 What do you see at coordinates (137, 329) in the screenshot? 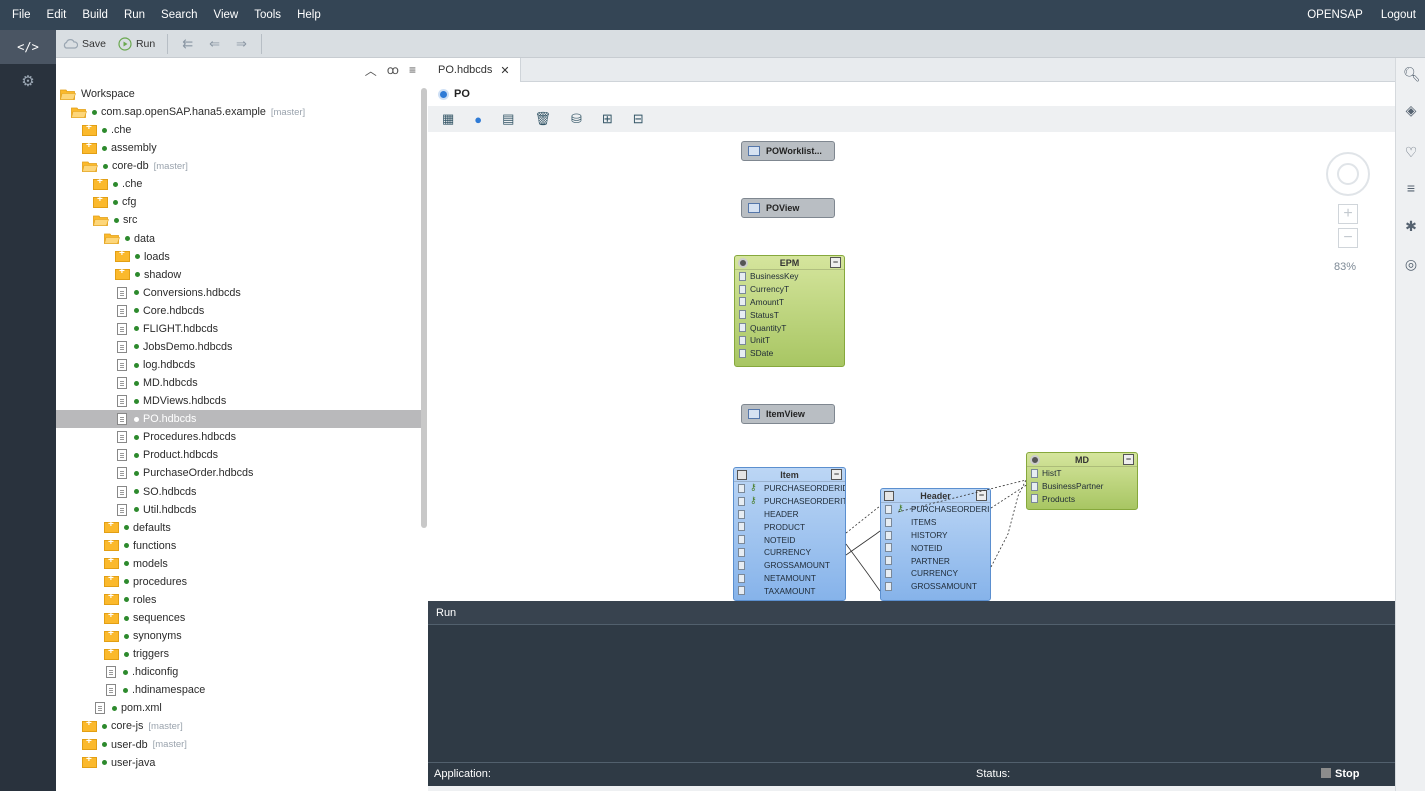
I see `tree-file-item: FLIGHT.hdbcds` at bounding box center [137, 329].